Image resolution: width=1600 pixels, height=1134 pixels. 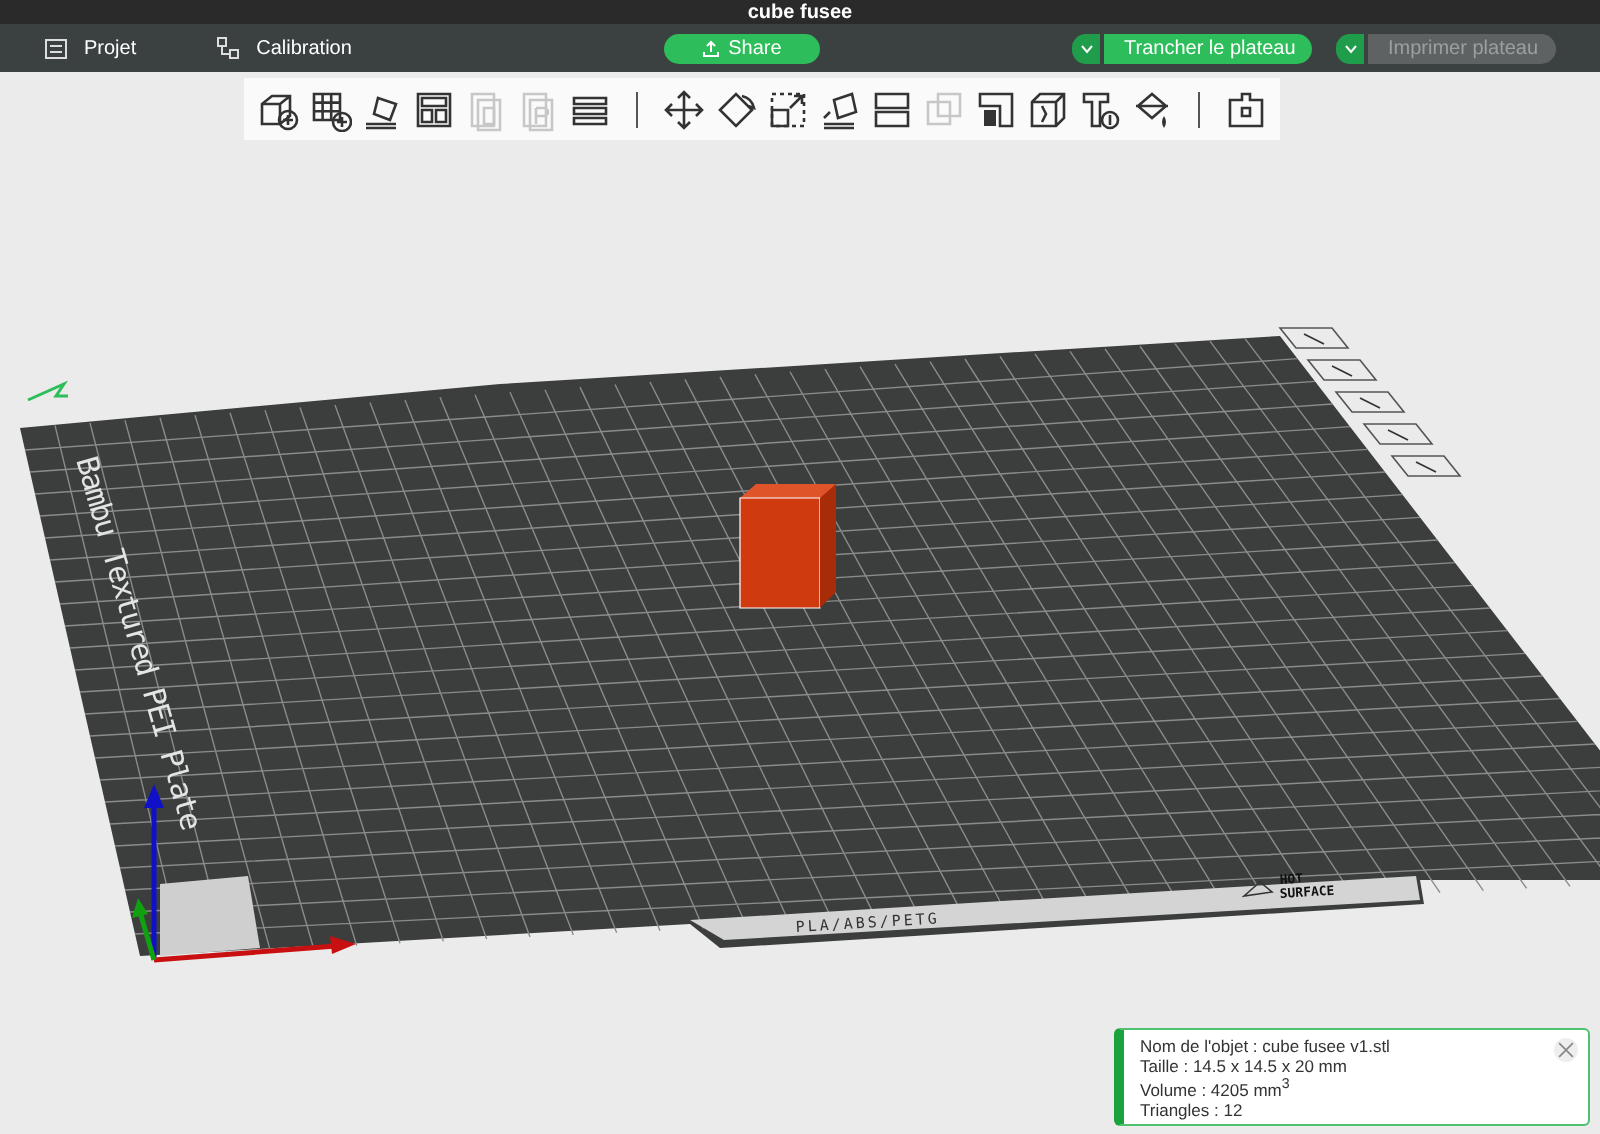 I want to click on arrange-icon, so click(x=434, y=109).